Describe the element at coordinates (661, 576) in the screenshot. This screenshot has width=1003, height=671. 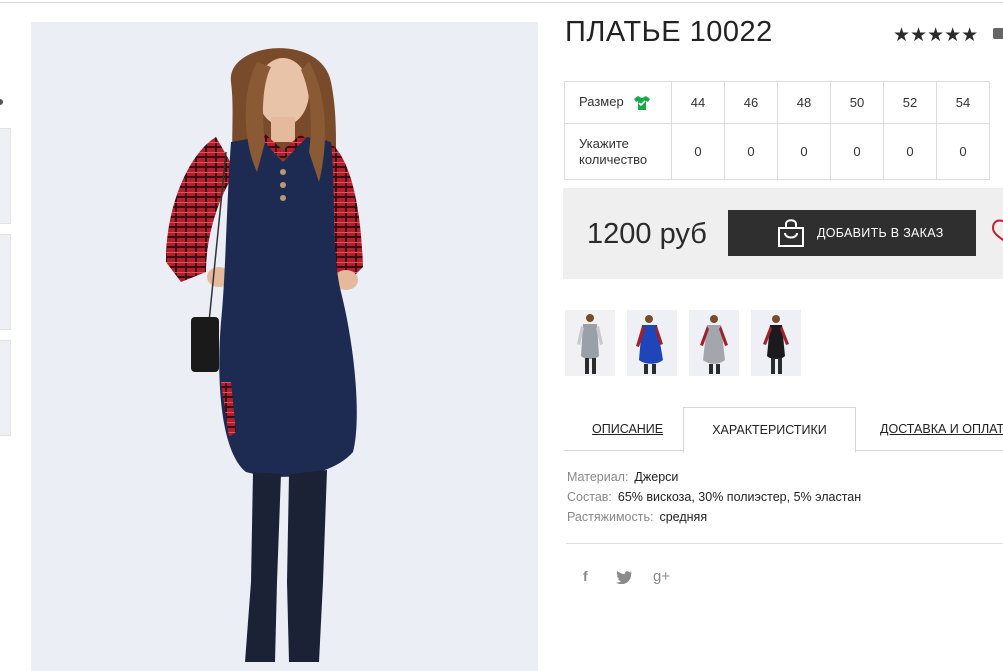
I see `googleplus-share-icon: g+` at that location.